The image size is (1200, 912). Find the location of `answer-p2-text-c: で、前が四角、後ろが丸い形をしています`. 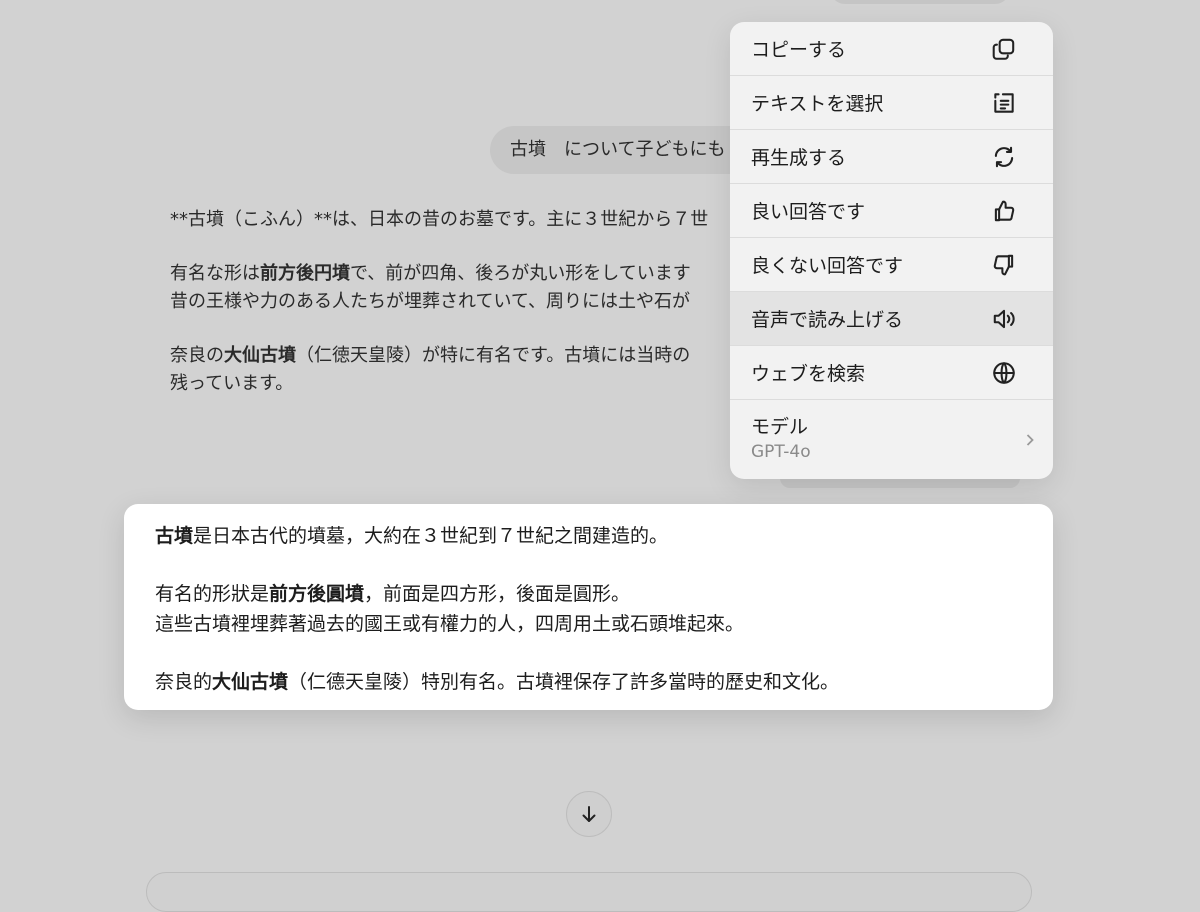

answer-p2-text-c: で、前が四角、後ろが丸い形をしています is located at coordinates (520, 273).